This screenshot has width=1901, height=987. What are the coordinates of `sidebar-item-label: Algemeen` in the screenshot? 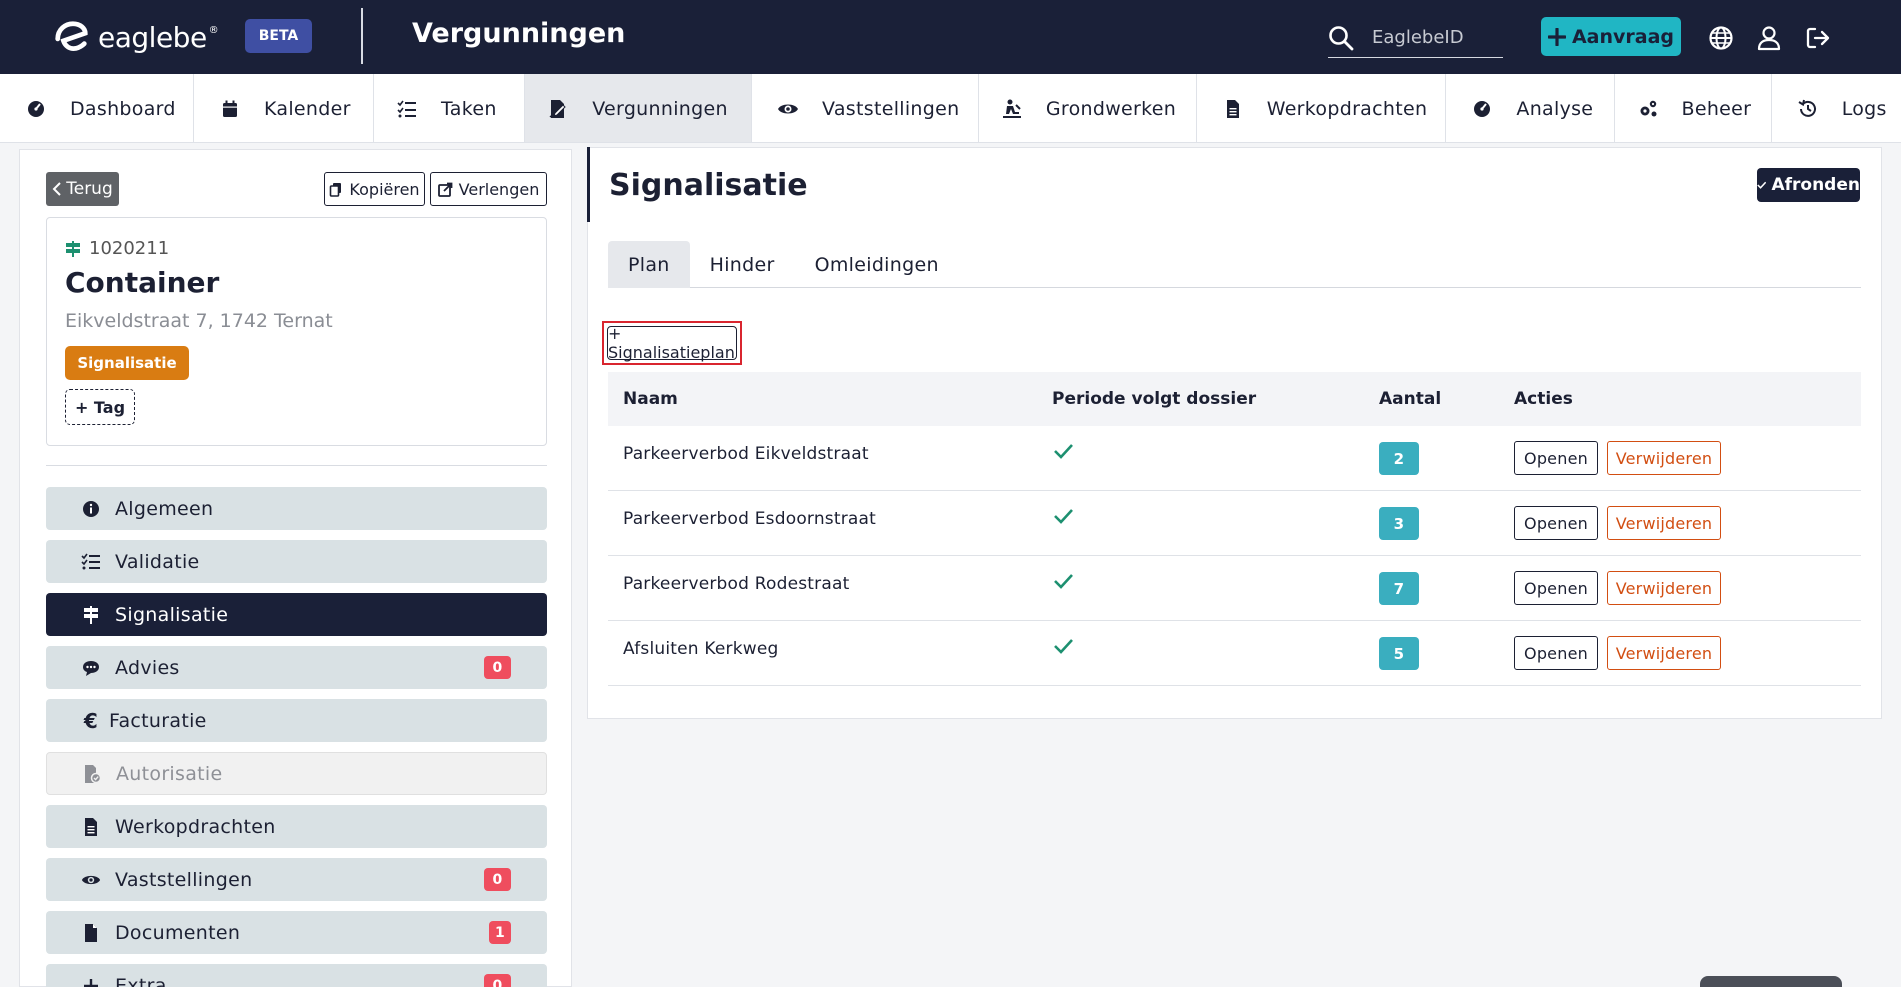 It's located at (164, 508).